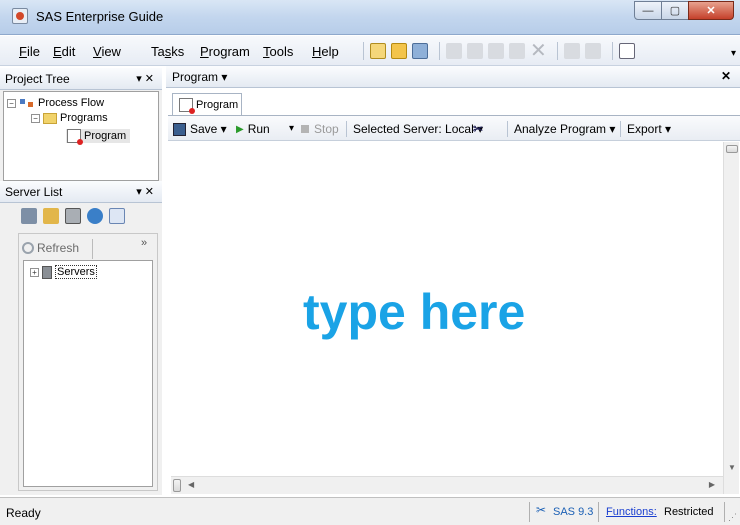 This screenshot has height=525, width=740. I want to click on server-list-controls: ▾ ✕, so click(145, 191).